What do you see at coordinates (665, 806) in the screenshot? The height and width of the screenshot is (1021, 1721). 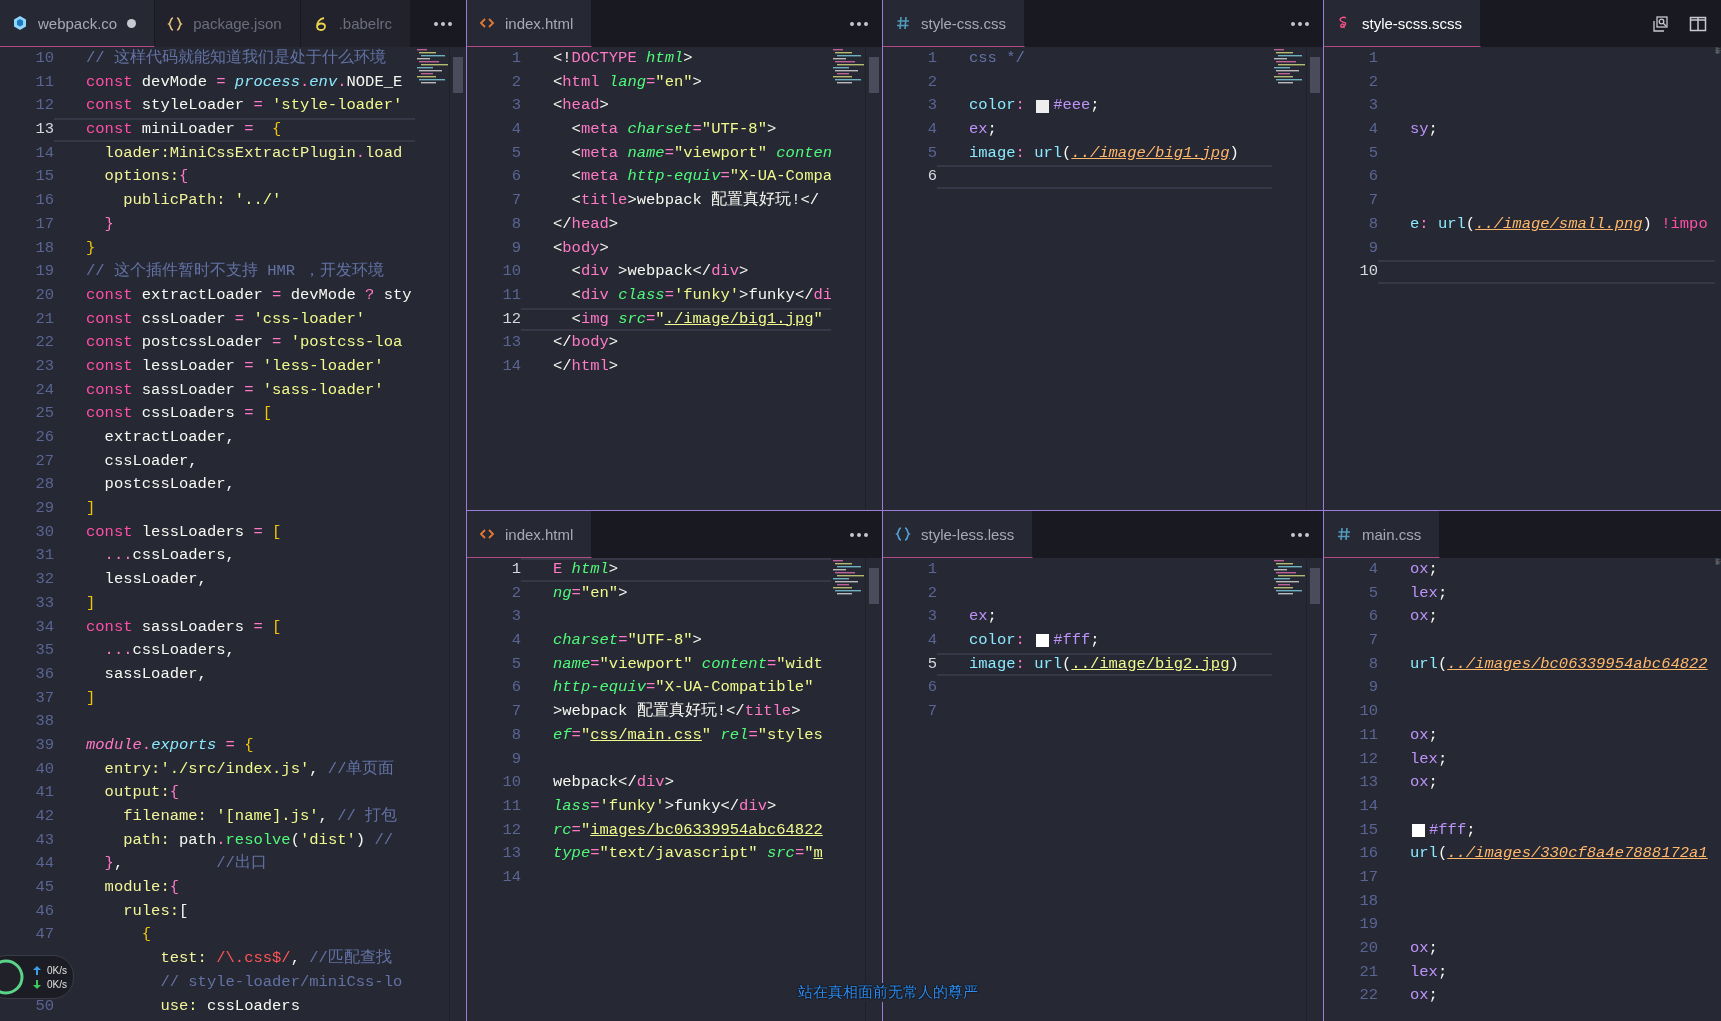 I see `code-line: lass='funky'>funky</div>` at bounding box center [665, 806].